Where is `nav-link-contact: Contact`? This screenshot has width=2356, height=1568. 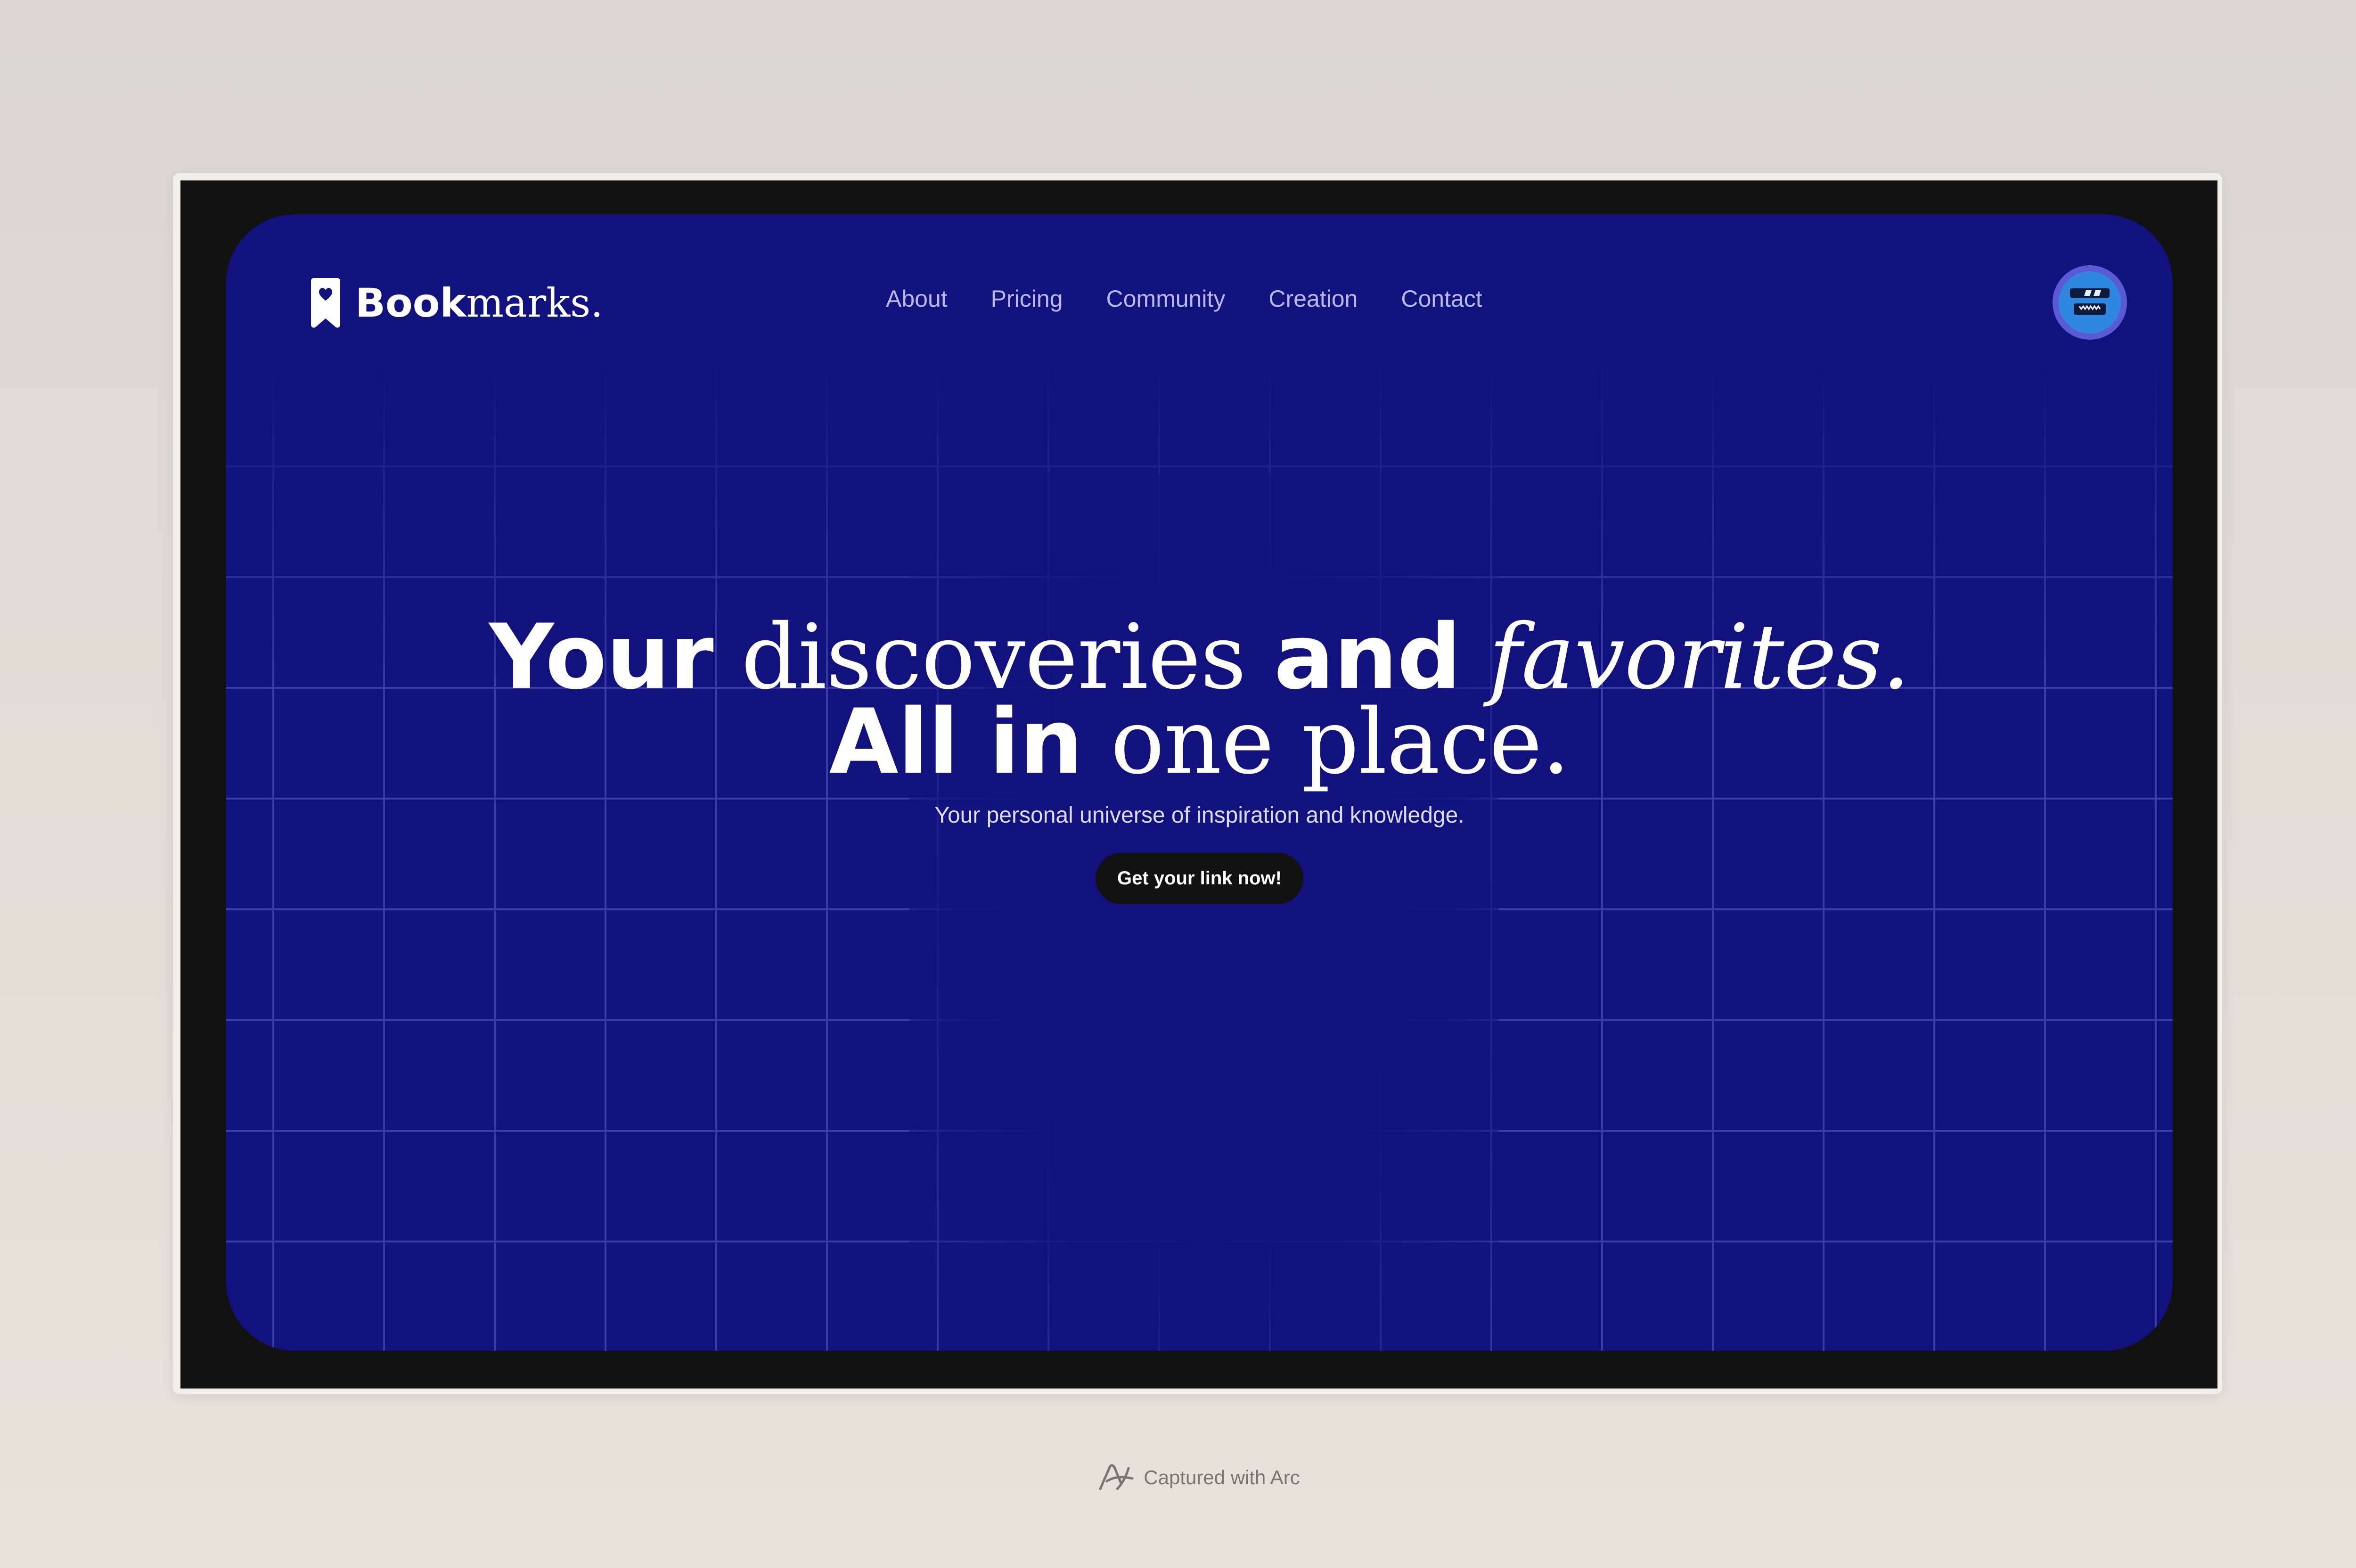 nav-link-contact: Contact is located at coordinates (1441, 298).